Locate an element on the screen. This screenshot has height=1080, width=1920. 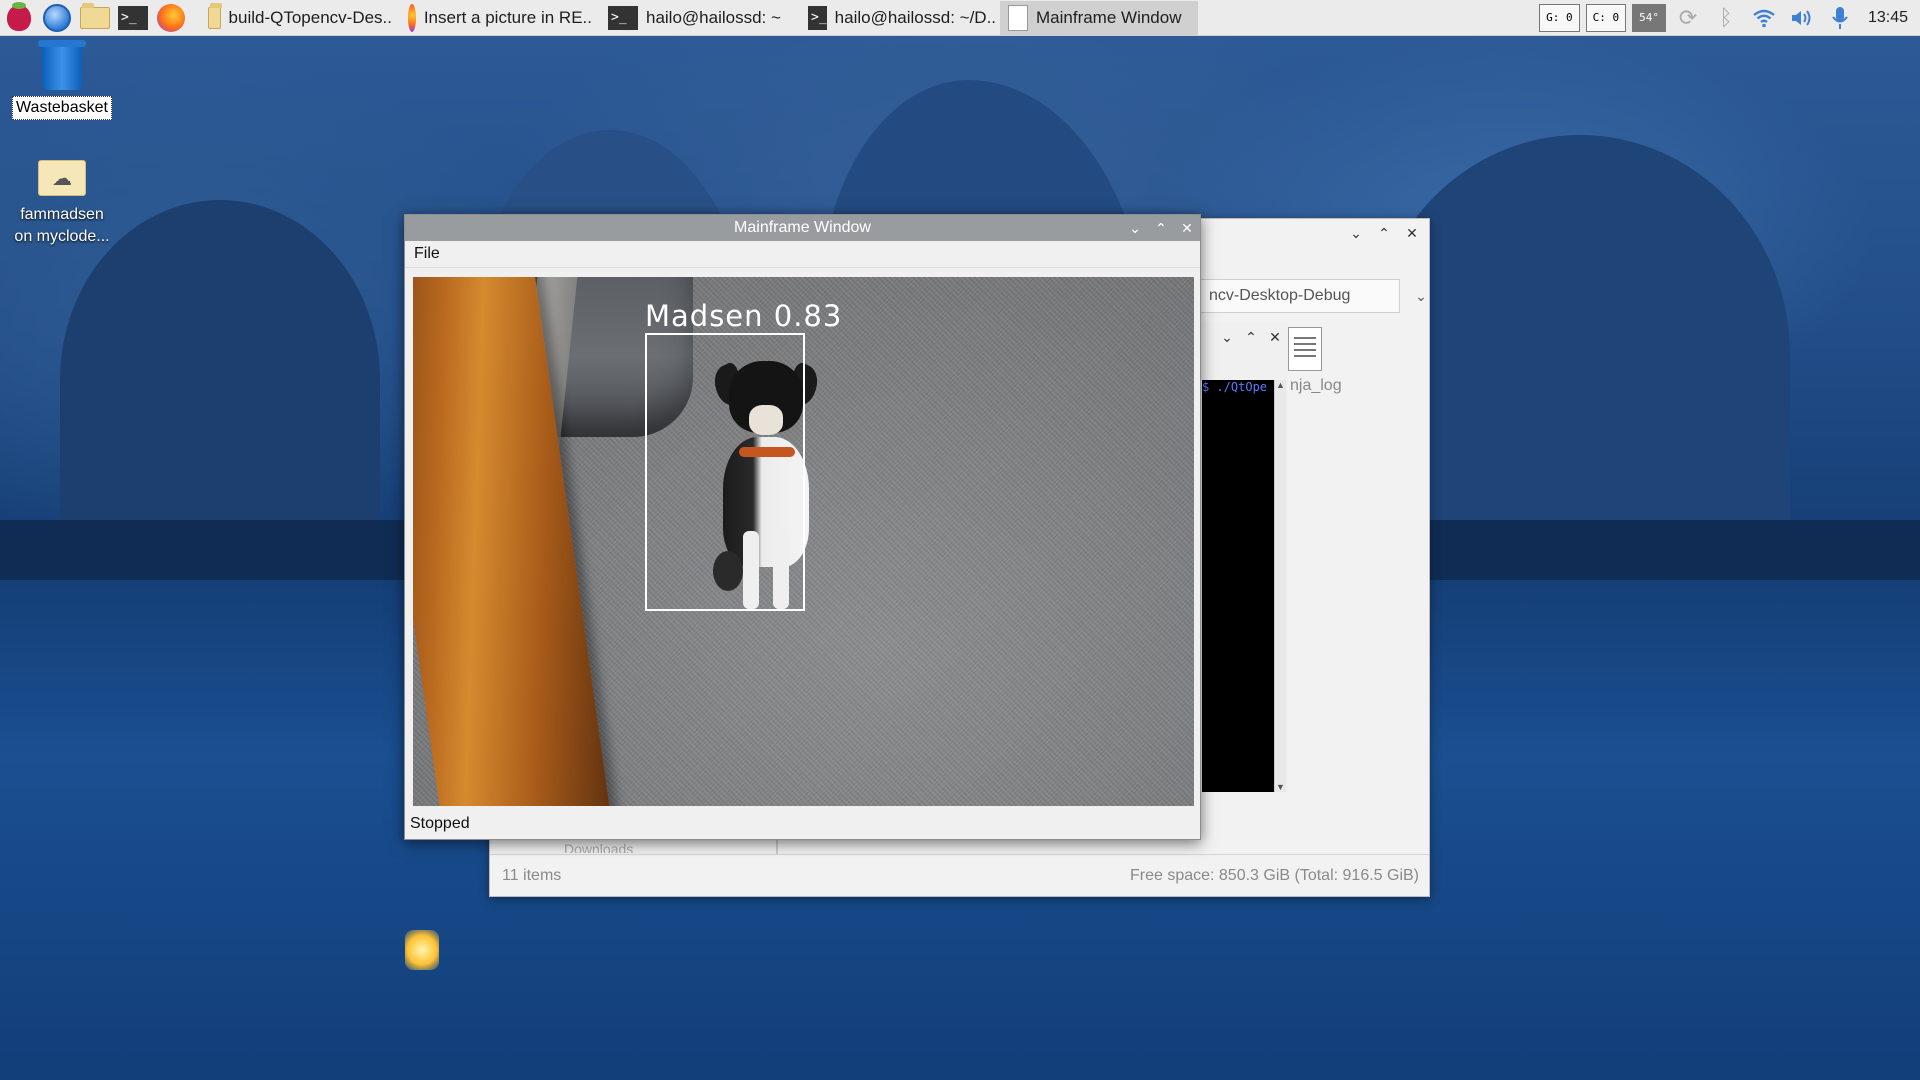
folder-icon is located at coordinates (215, 15).